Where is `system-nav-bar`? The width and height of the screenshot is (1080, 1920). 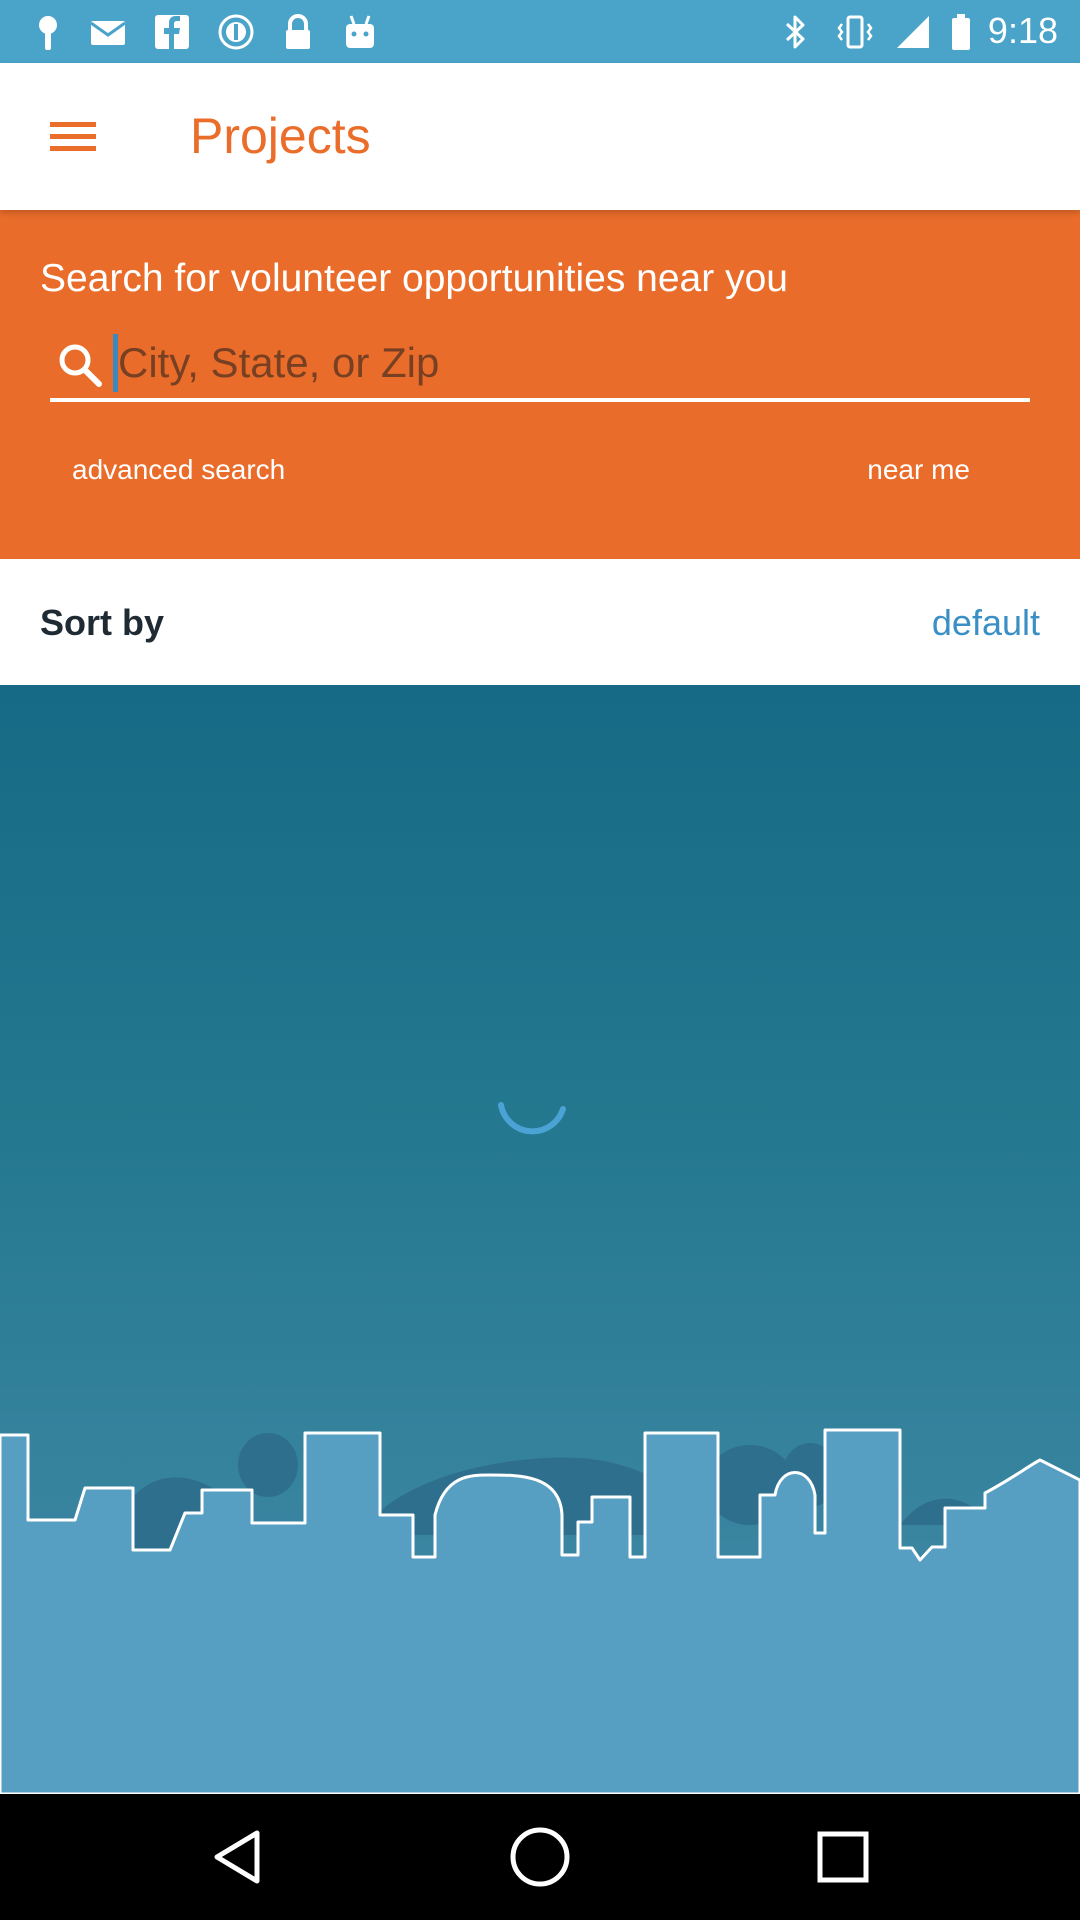
system-nav-bar is located at coordinates (540, 1857).